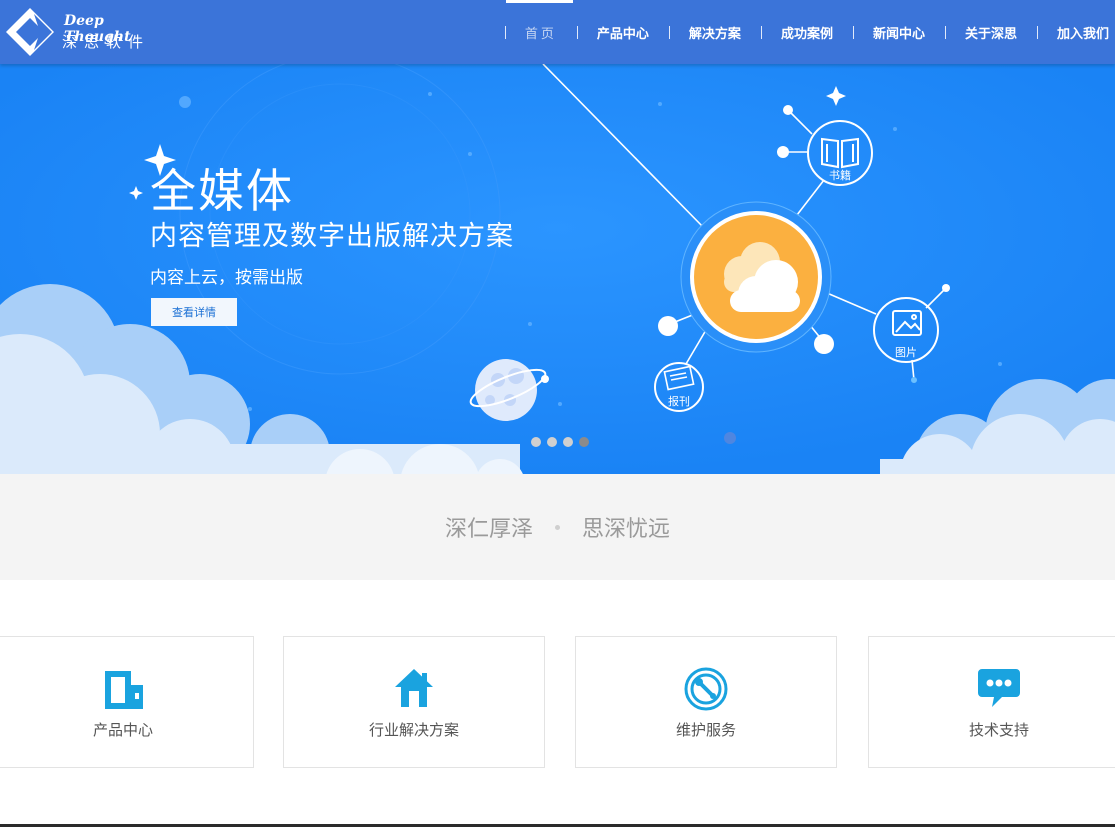 The height and width of the screenshot is (827, 1115). What do you see at coordinates (332, 236) in the screenshot?
I see `banner-subtitle: 内容管理及数字出版解决方案` at bounding box center [332, 236].